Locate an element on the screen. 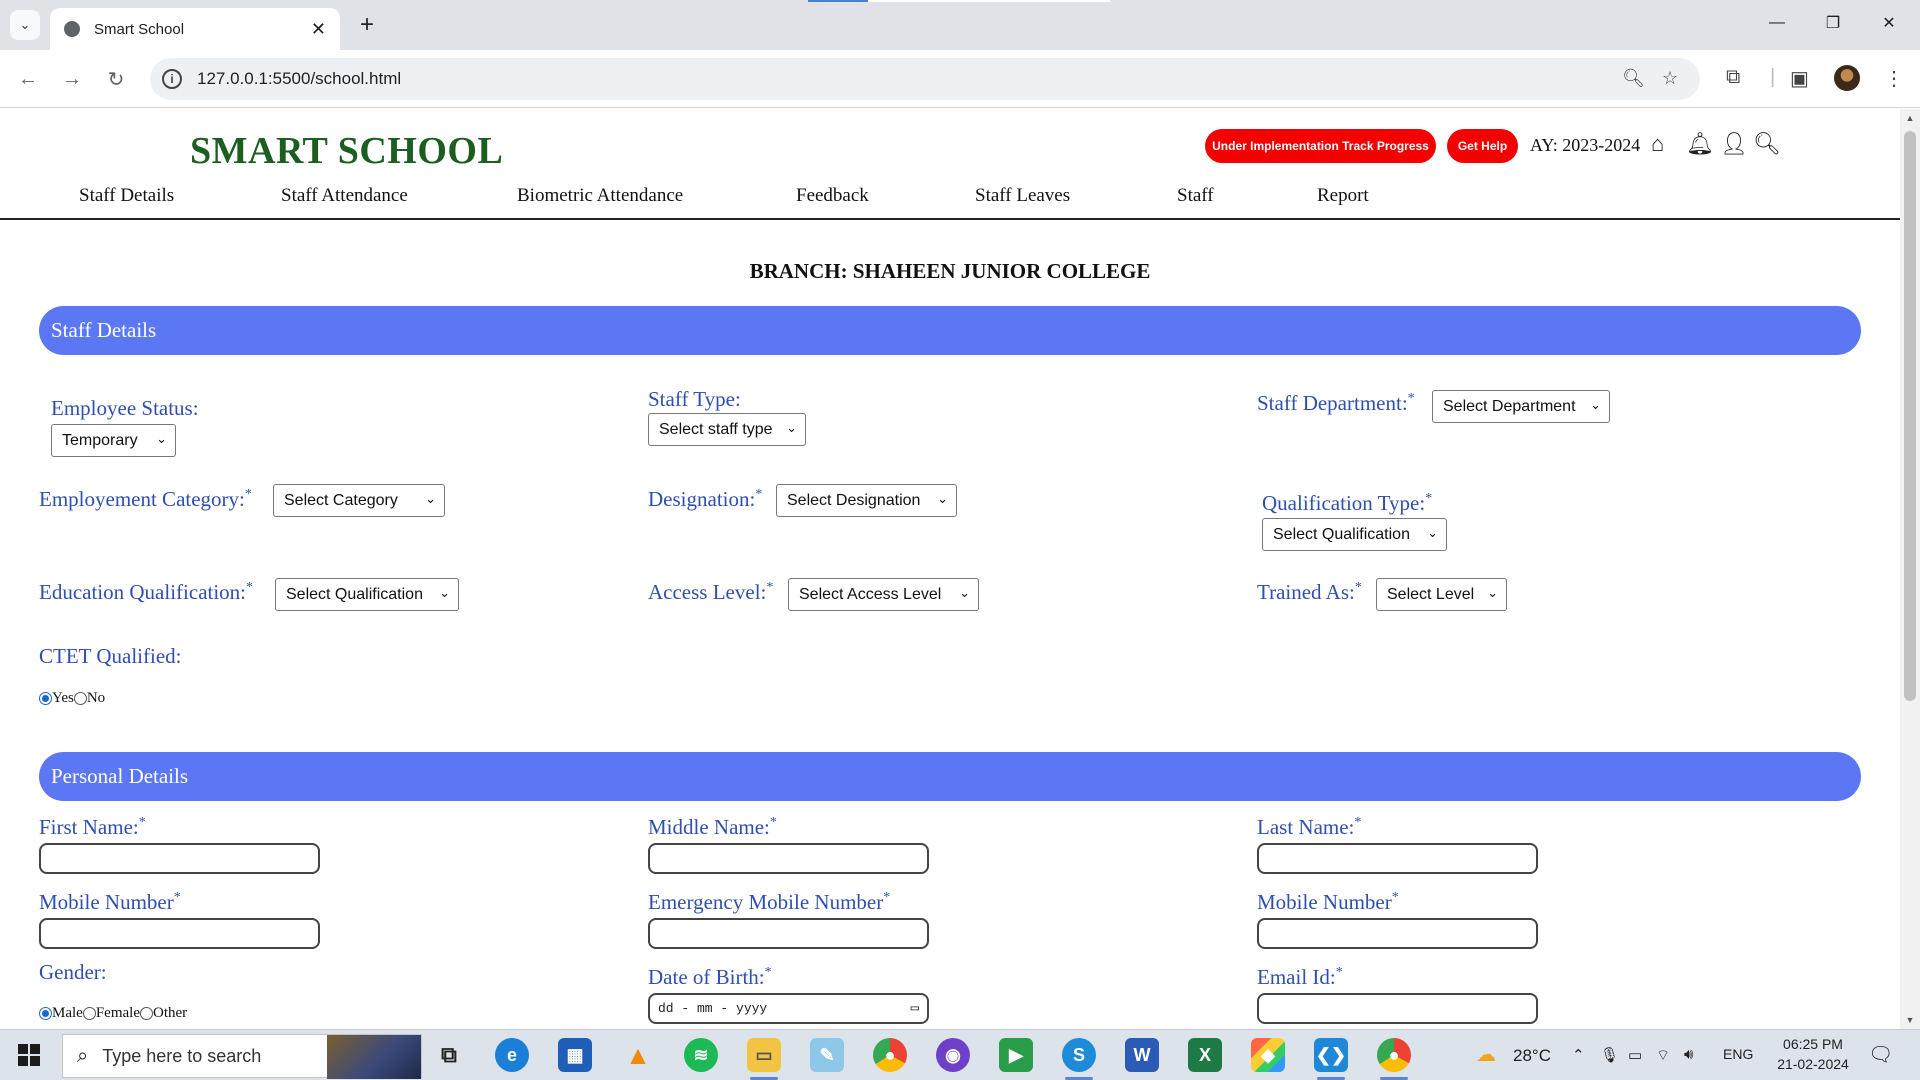  user-profile-icon: 👤︎ is located at coordinates (1734, 144).